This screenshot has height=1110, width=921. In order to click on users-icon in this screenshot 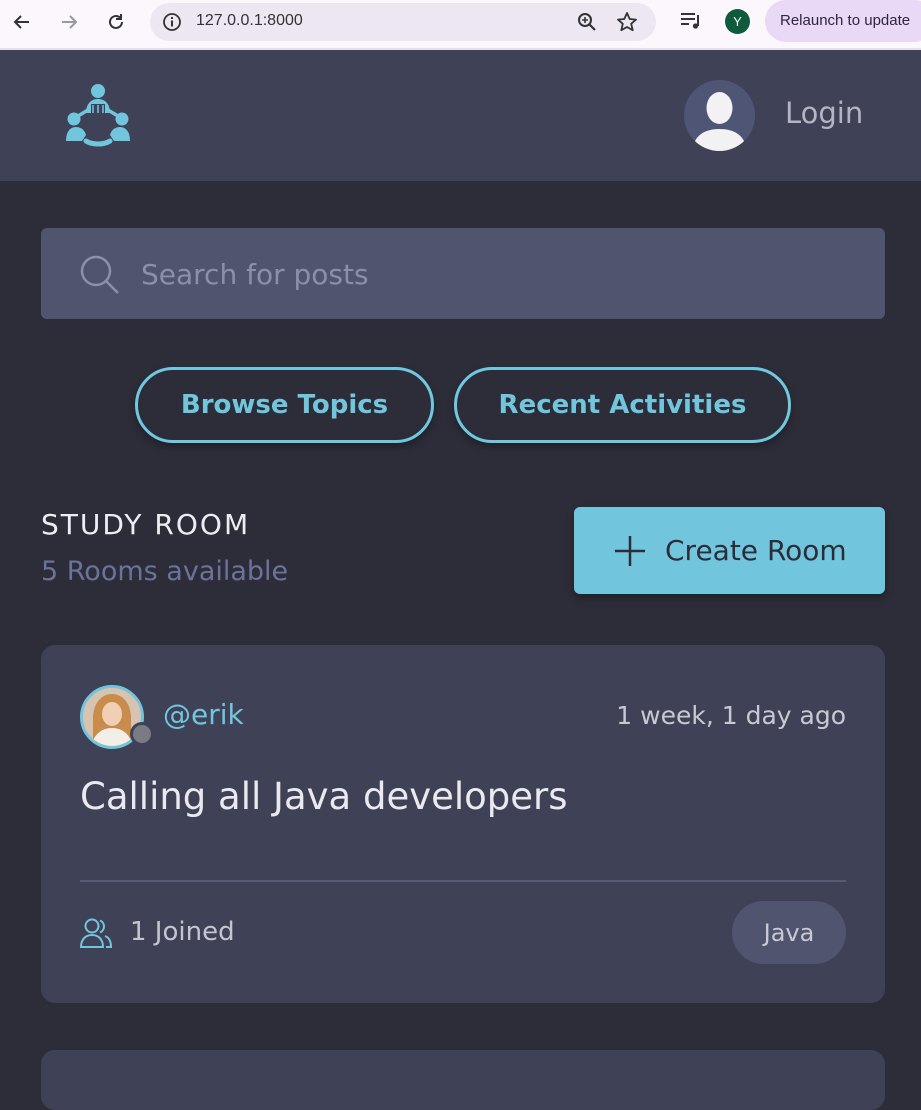, I will do `click(96, 933)`.